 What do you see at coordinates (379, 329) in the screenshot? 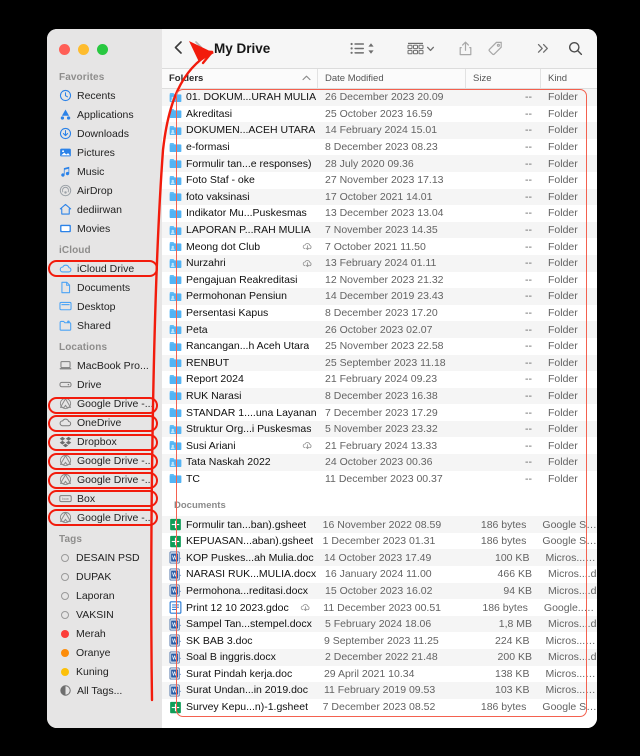
I see `table-row: Peta 26 October 2023 02.07 -- Folder` at bounding box center [379, 329].